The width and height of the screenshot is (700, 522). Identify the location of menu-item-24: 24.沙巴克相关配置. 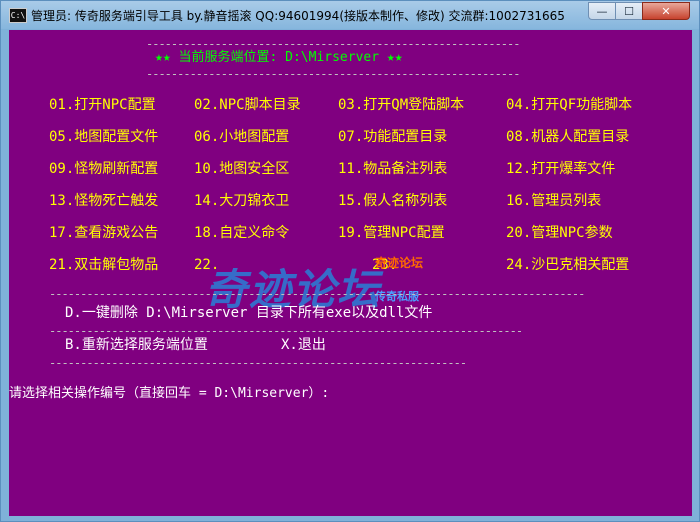
(567, 265).